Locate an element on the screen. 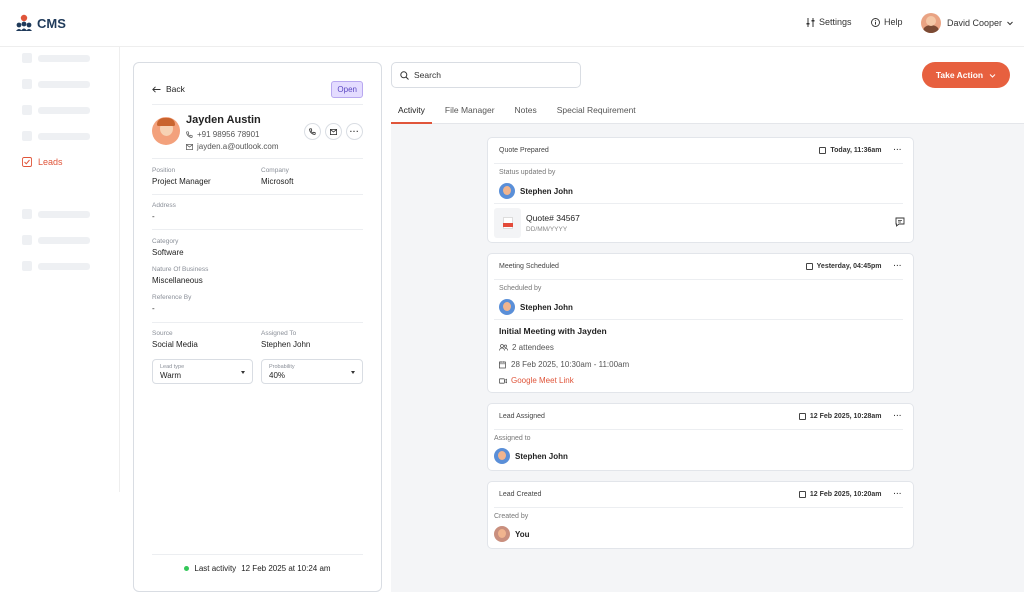 The image size is (1024, 616). activity-title: Meeting Scheduled is located at coordinates (529, 266).